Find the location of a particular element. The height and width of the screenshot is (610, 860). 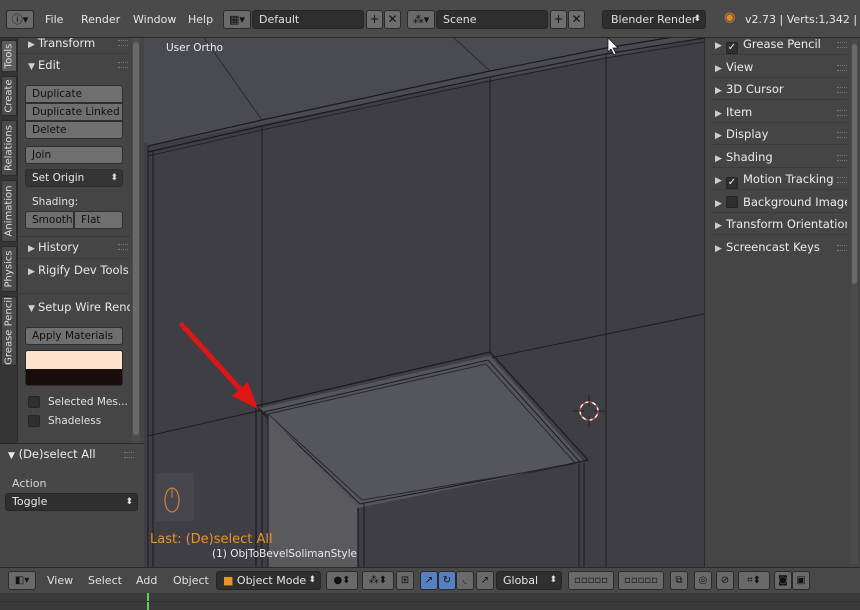

add-scene-button: + is located at coordinates (558, 19).